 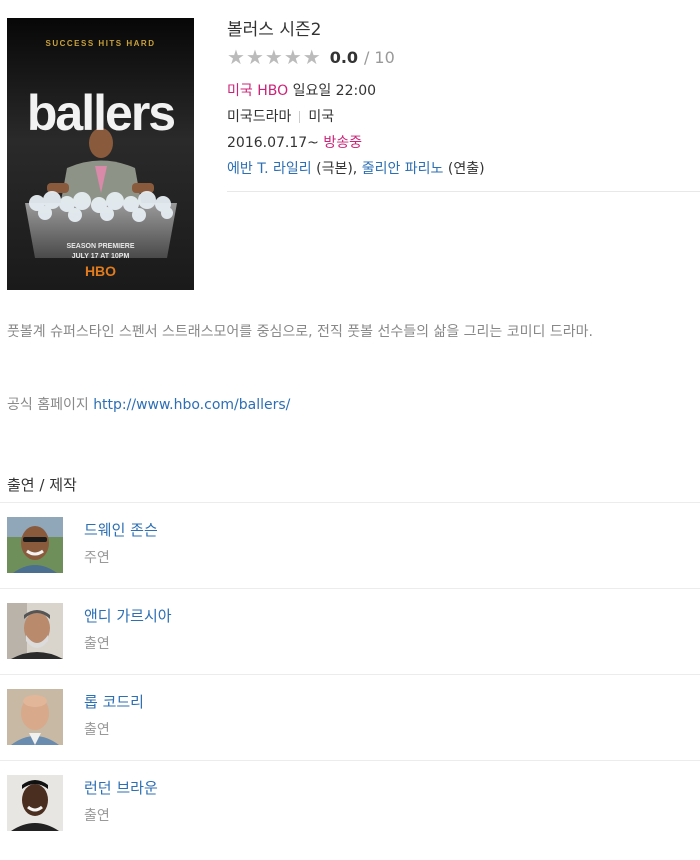 I want to click on writer-link: 에반 T. 라일리, so click(x=269, y=169).